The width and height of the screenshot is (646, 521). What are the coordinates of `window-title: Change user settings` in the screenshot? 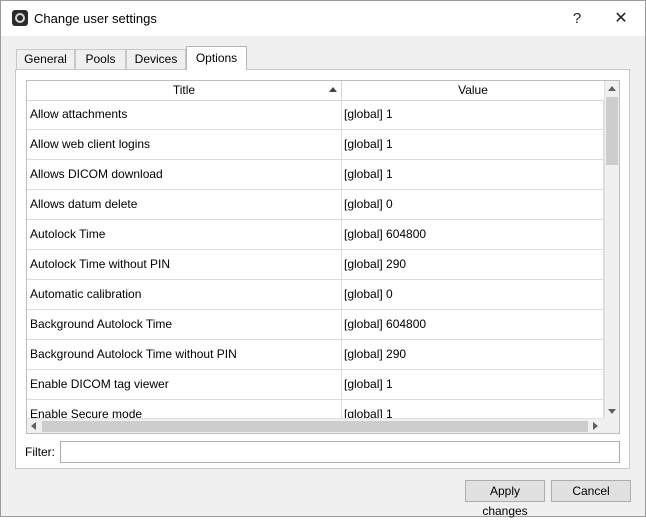 It's located at (95, 18).